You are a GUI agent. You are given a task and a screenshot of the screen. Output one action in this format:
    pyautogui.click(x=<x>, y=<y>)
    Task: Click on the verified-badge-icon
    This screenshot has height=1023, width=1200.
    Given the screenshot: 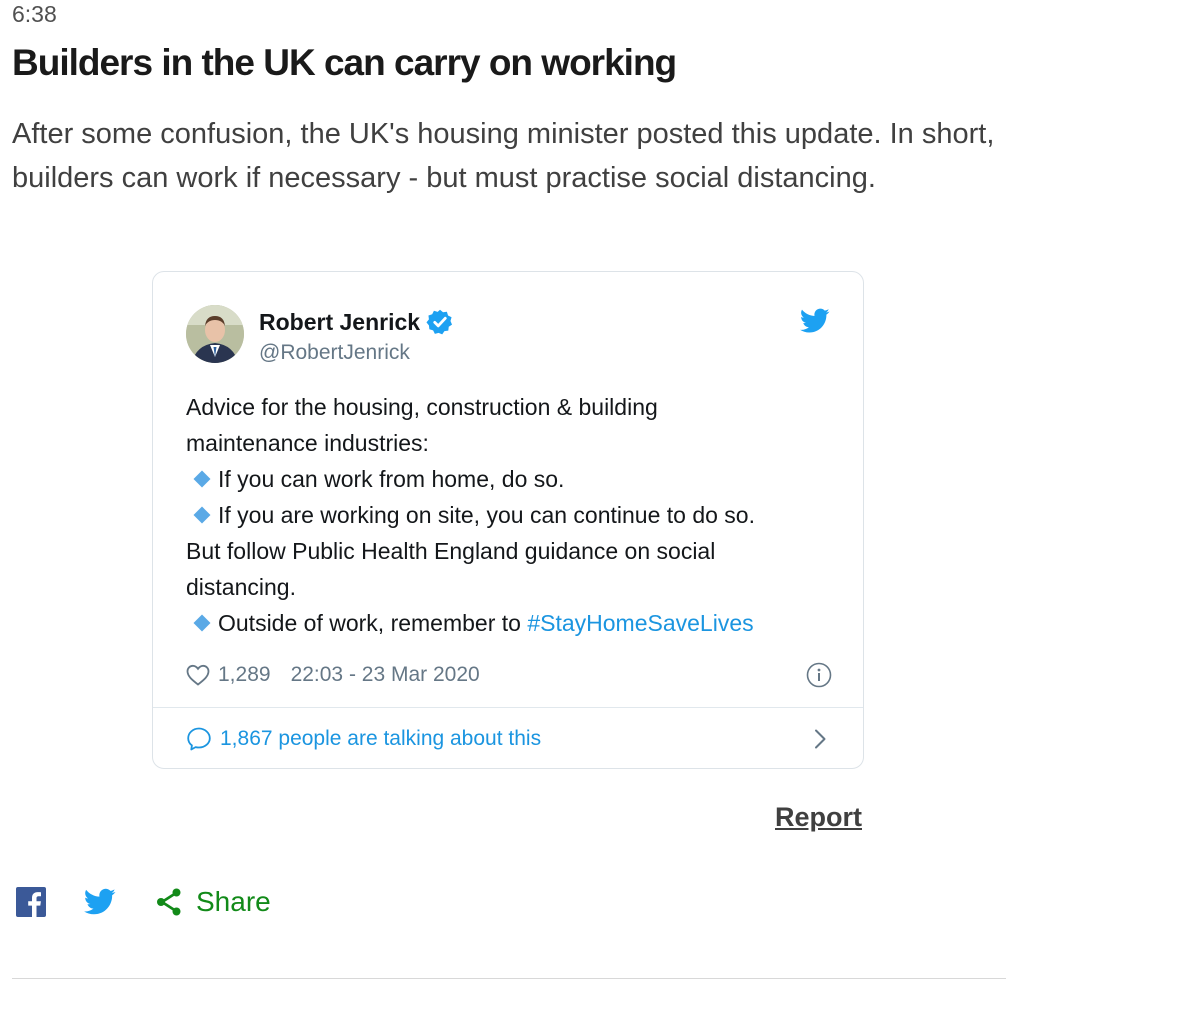 What is the action you would take?
    pyautogui.click(x=439, y=322)
    